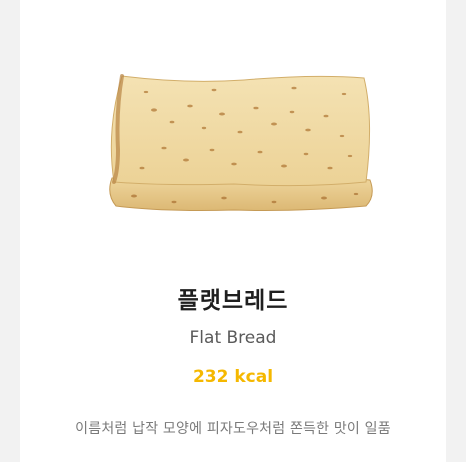 Image resolution: width=466 pixels, height=462 pixels. Describe the element at coordinates (233, 429) in the screenshot. I see `product-description: 이름처럼 납작 모양에 피자도우처럼 쫀득한 맛이 일품` at that location.